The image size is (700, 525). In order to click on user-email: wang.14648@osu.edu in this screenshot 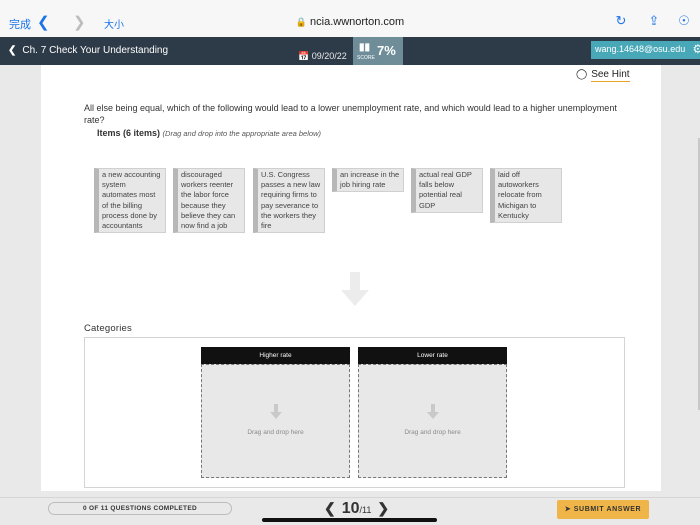, I will do `click(640, 49)`.